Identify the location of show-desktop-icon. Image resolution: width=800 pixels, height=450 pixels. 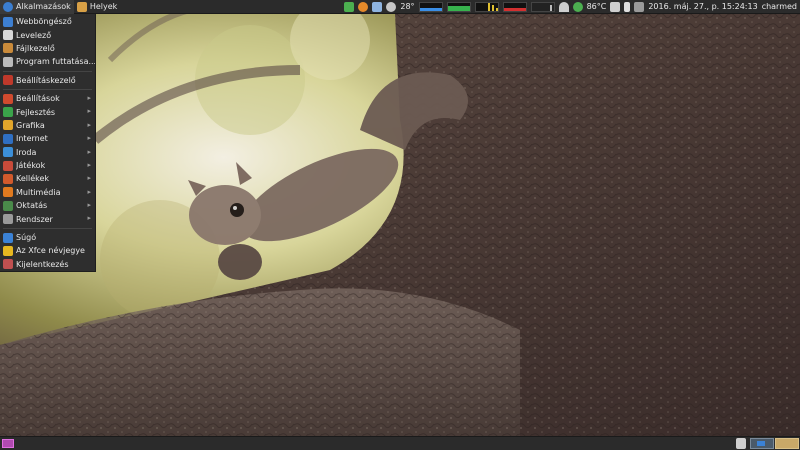
(8, 443).